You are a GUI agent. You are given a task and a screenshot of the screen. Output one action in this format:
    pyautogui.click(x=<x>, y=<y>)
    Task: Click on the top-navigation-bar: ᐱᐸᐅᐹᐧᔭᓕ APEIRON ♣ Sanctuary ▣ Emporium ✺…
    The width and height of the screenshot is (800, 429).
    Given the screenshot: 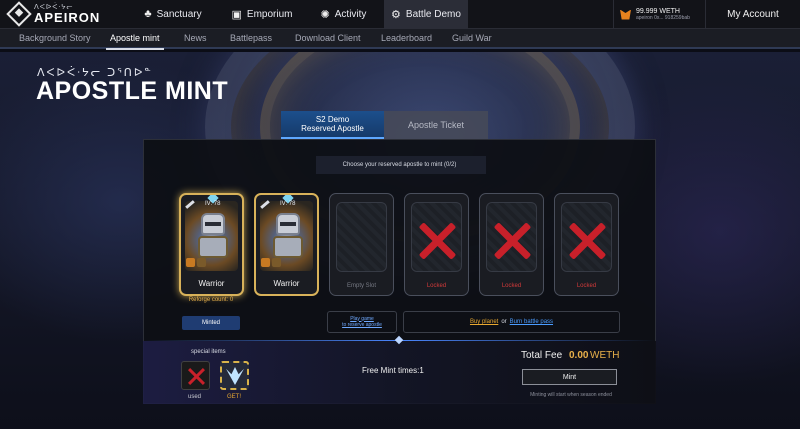 What is the action you would take?
    pyautogui.click(x=400, y=14)
    